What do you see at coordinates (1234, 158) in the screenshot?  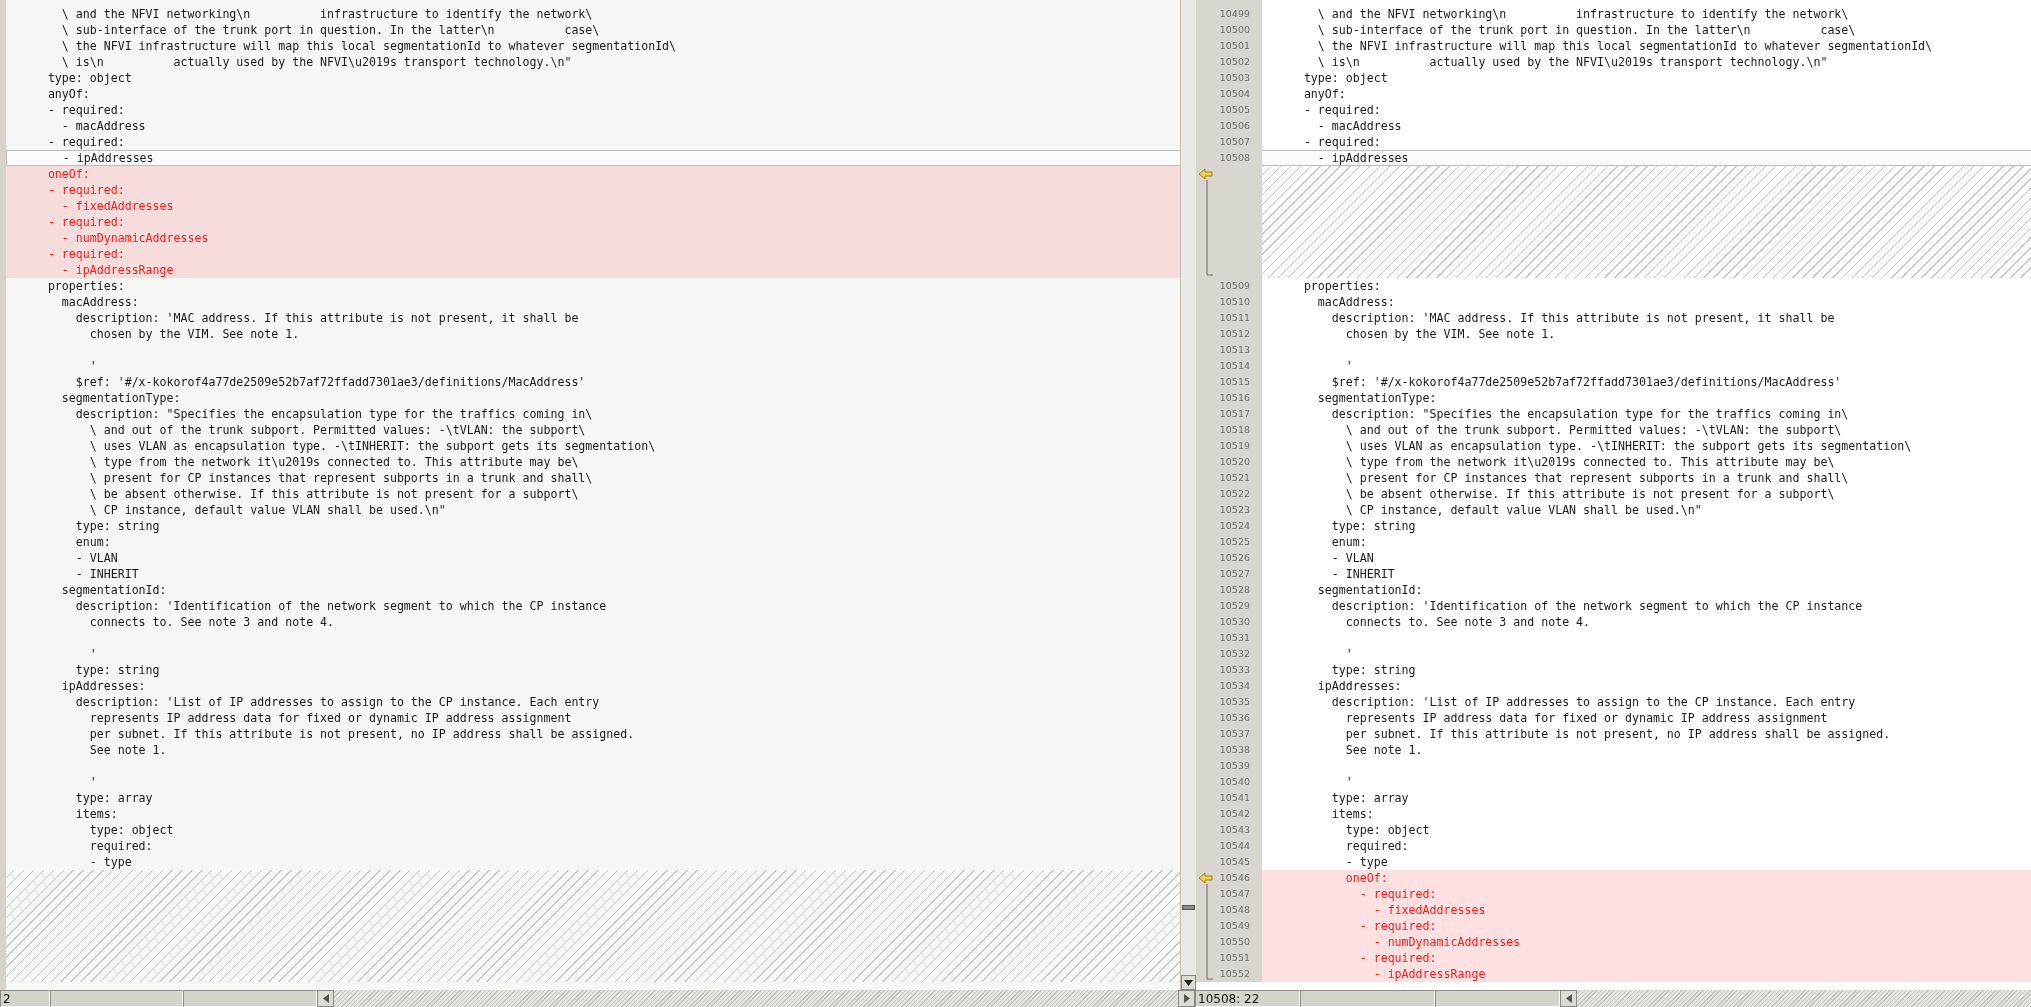 I see `line-number: 10508` at bounding box center [1234, 158].